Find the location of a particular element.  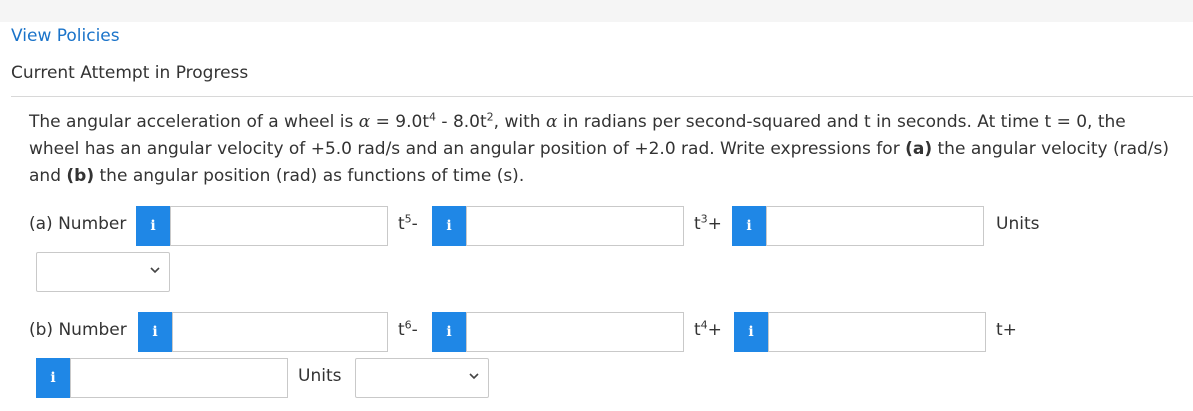

part-b-units-select is located at coordinates (422, 378).